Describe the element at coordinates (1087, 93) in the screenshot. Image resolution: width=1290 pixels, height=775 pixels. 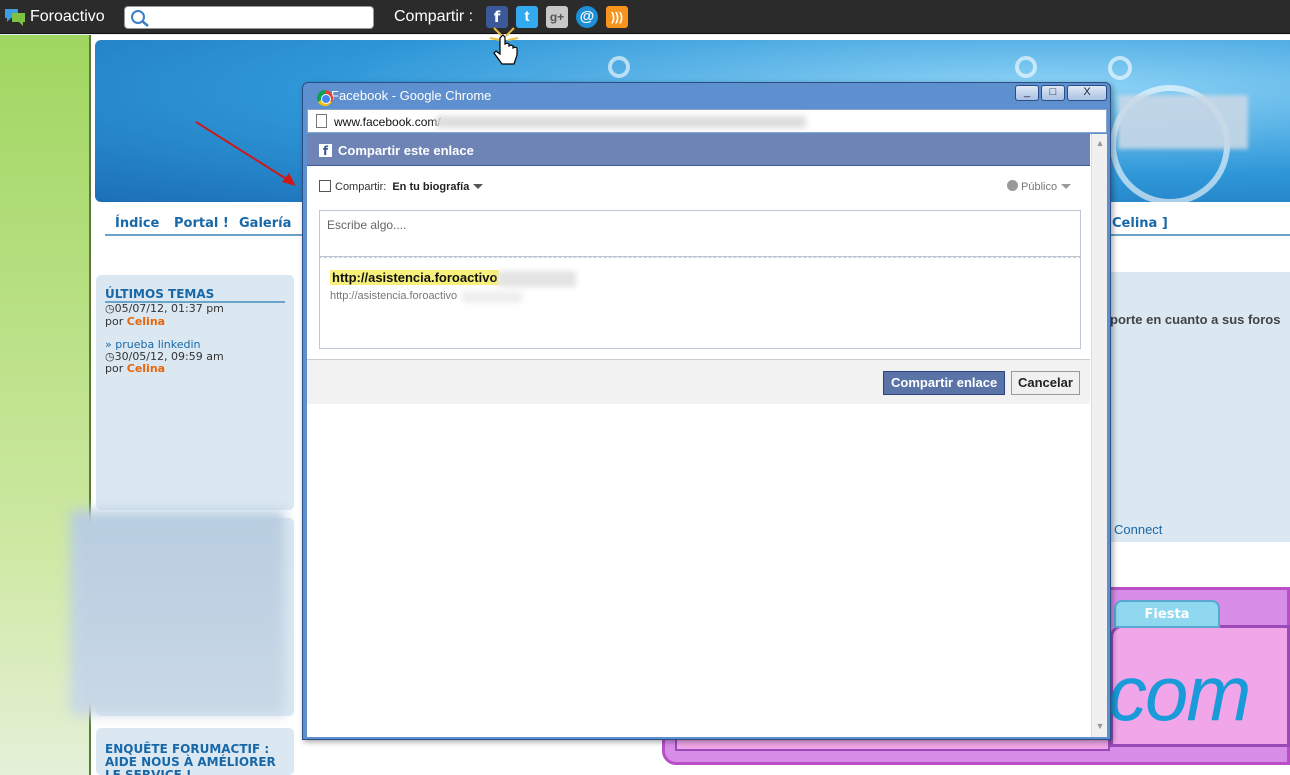
I see `close-button: X` at that location.